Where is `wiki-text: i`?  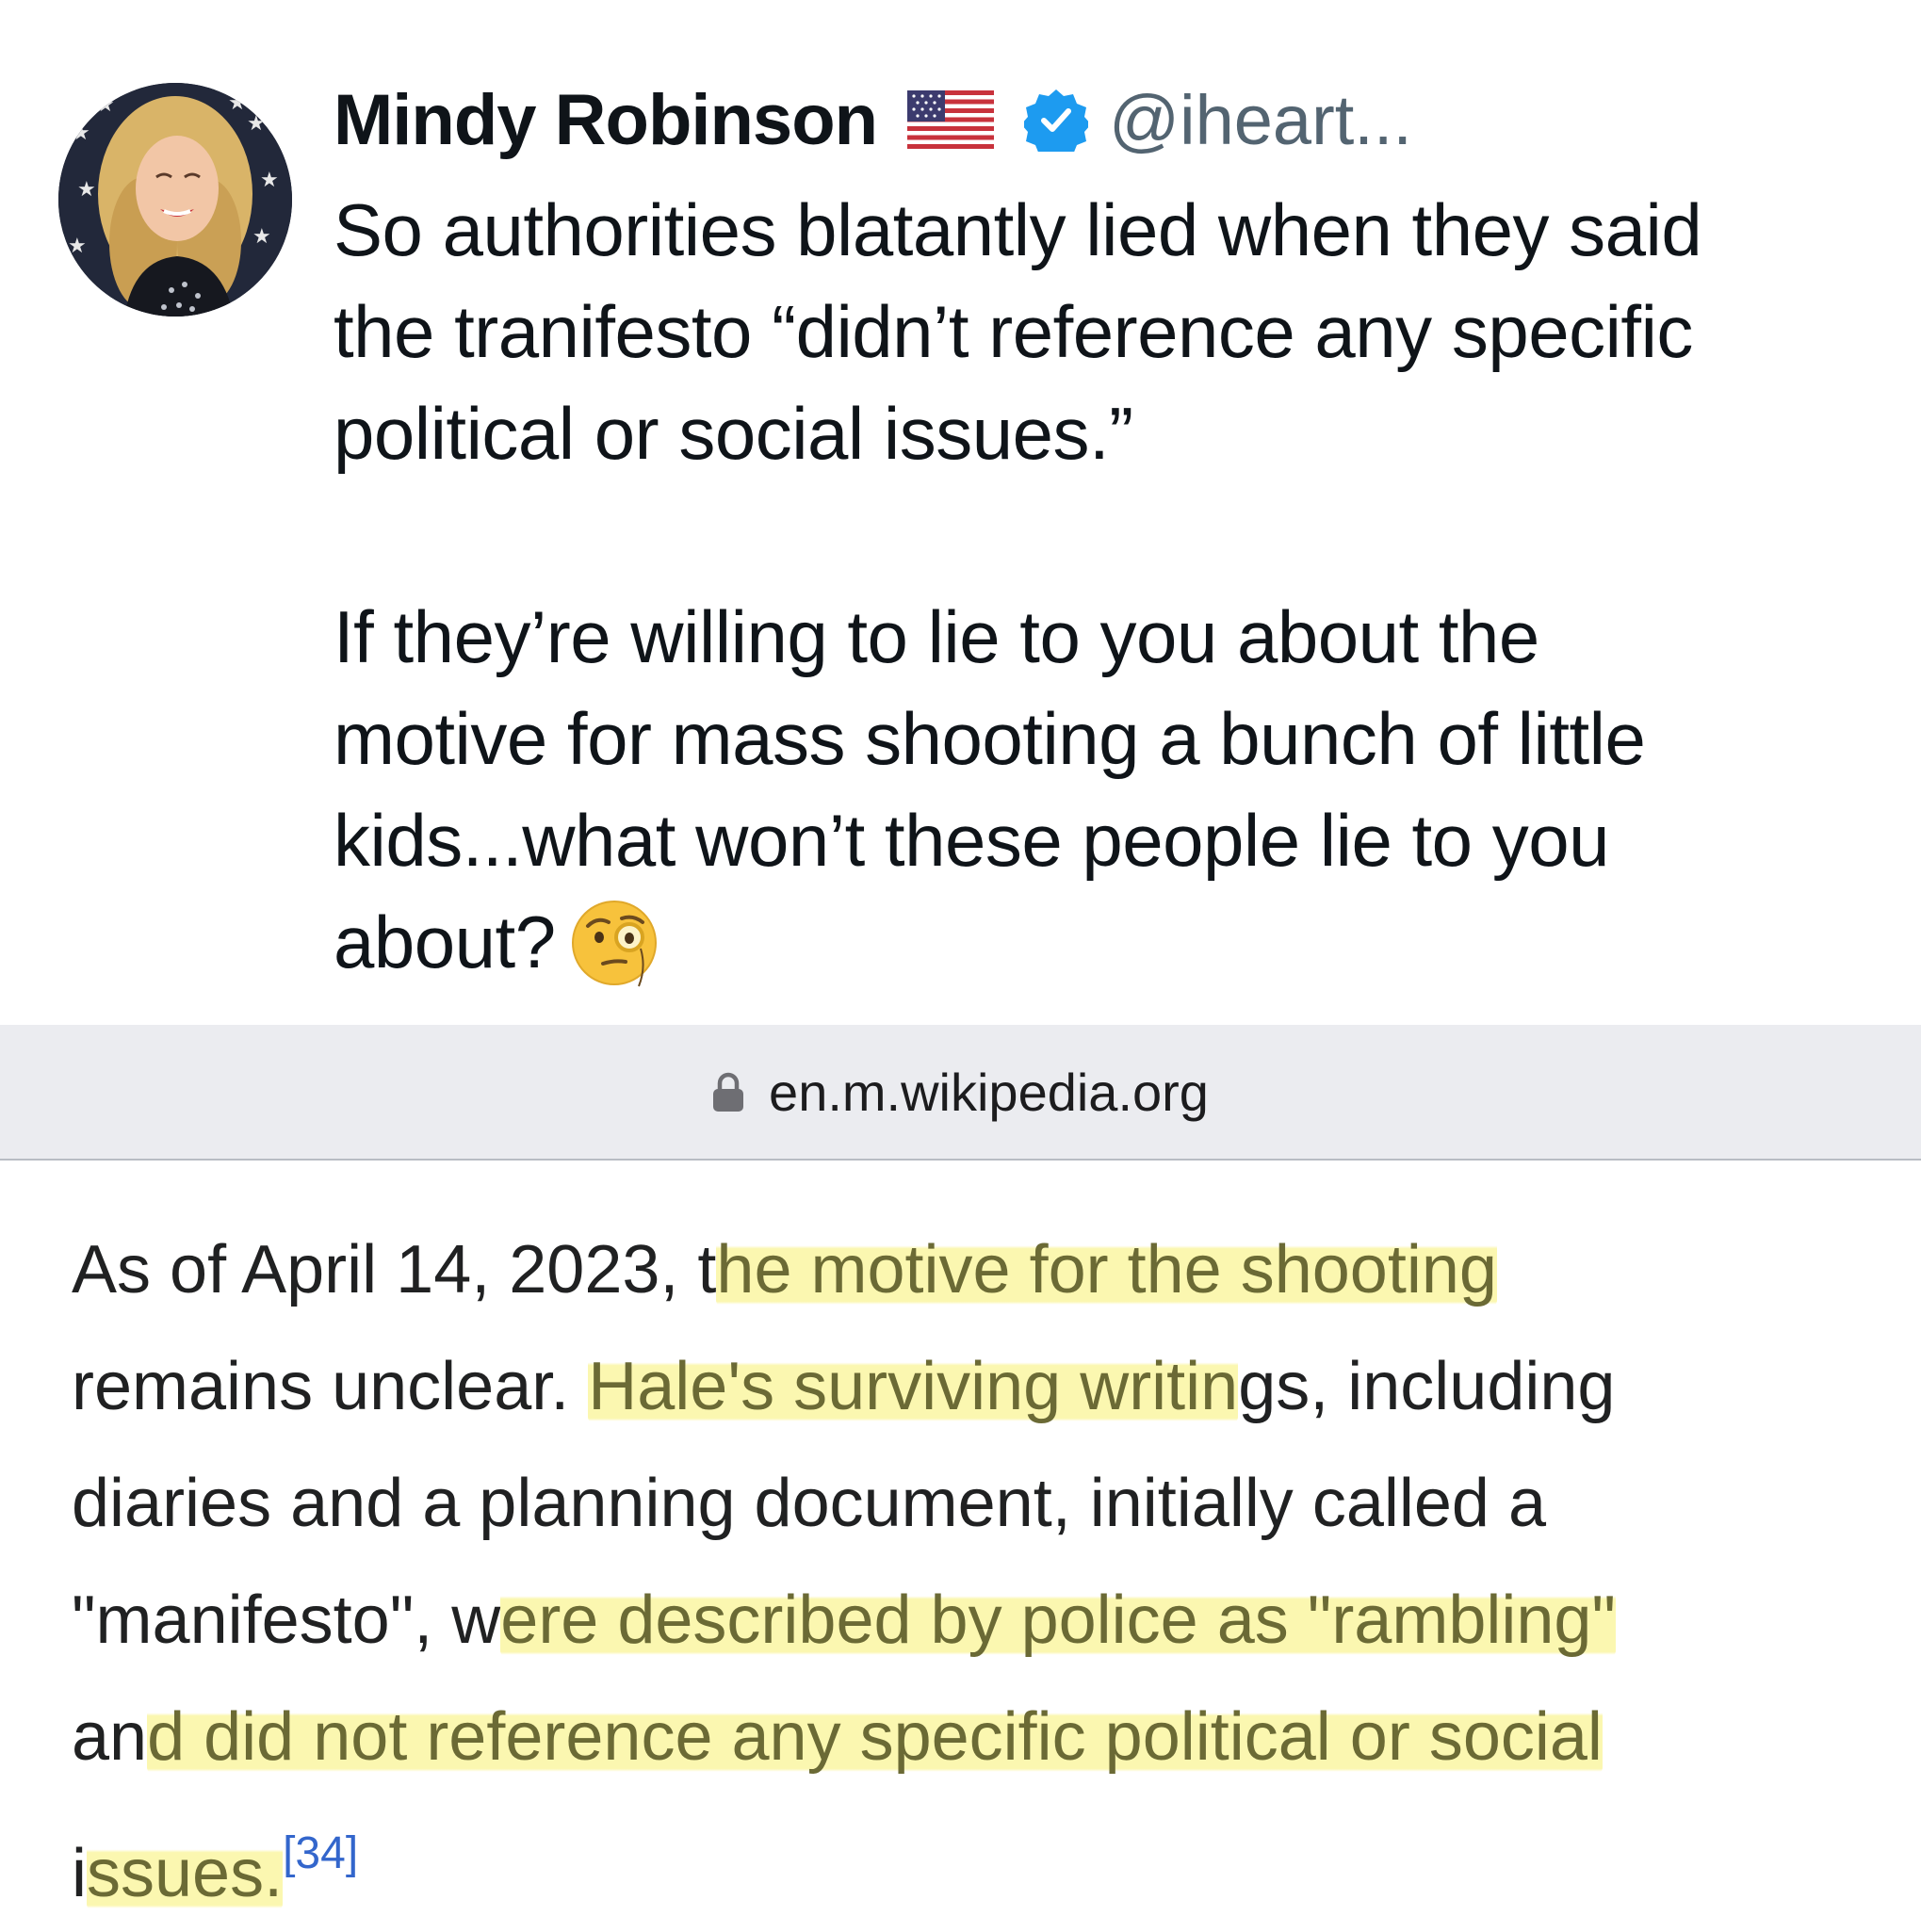
wiki-text: i is located at coordinates (80, 1874).